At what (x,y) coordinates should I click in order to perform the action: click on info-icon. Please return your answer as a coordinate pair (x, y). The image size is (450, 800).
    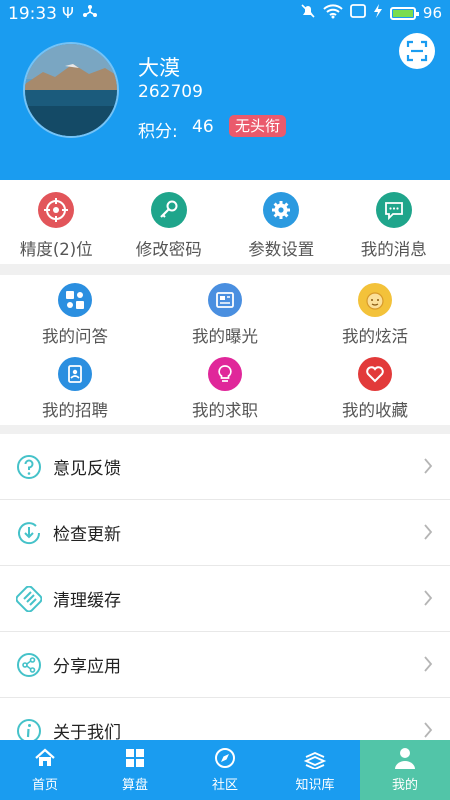
    Looking at the image, I should click on (29, 729).